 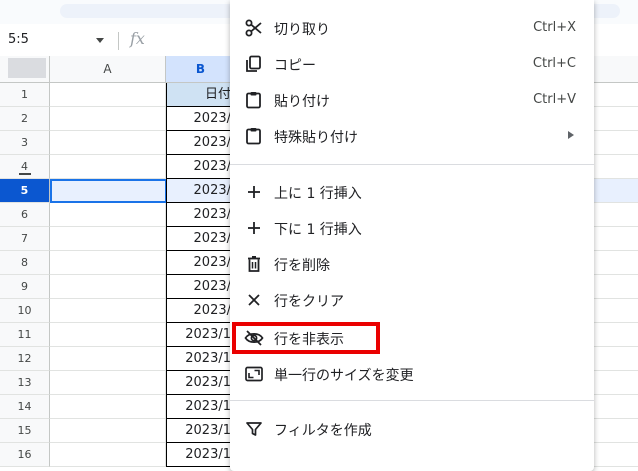 What do you see at coordinates (302, 266) in the screenshot?
I see `menu-item-label: 行を削除` at bounding box center [302, 266].